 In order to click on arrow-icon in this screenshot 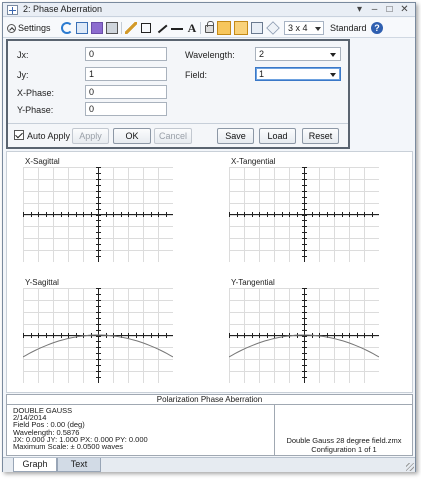, I will do `click(162, 28)`.